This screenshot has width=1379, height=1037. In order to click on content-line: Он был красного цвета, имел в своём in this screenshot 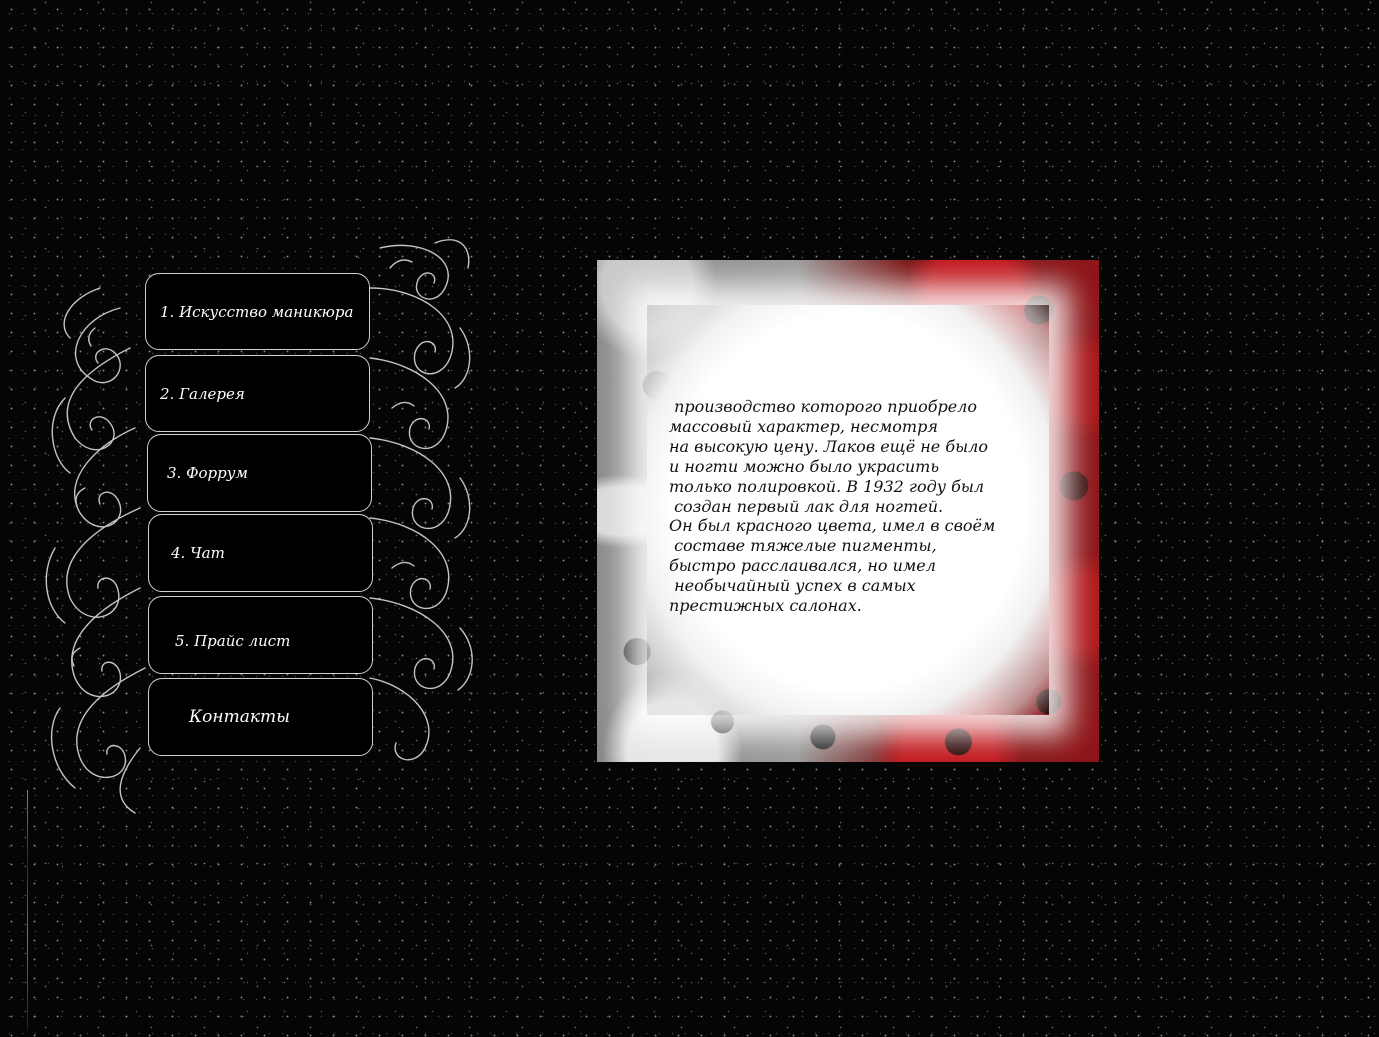, I will do `click(832, 526)`.